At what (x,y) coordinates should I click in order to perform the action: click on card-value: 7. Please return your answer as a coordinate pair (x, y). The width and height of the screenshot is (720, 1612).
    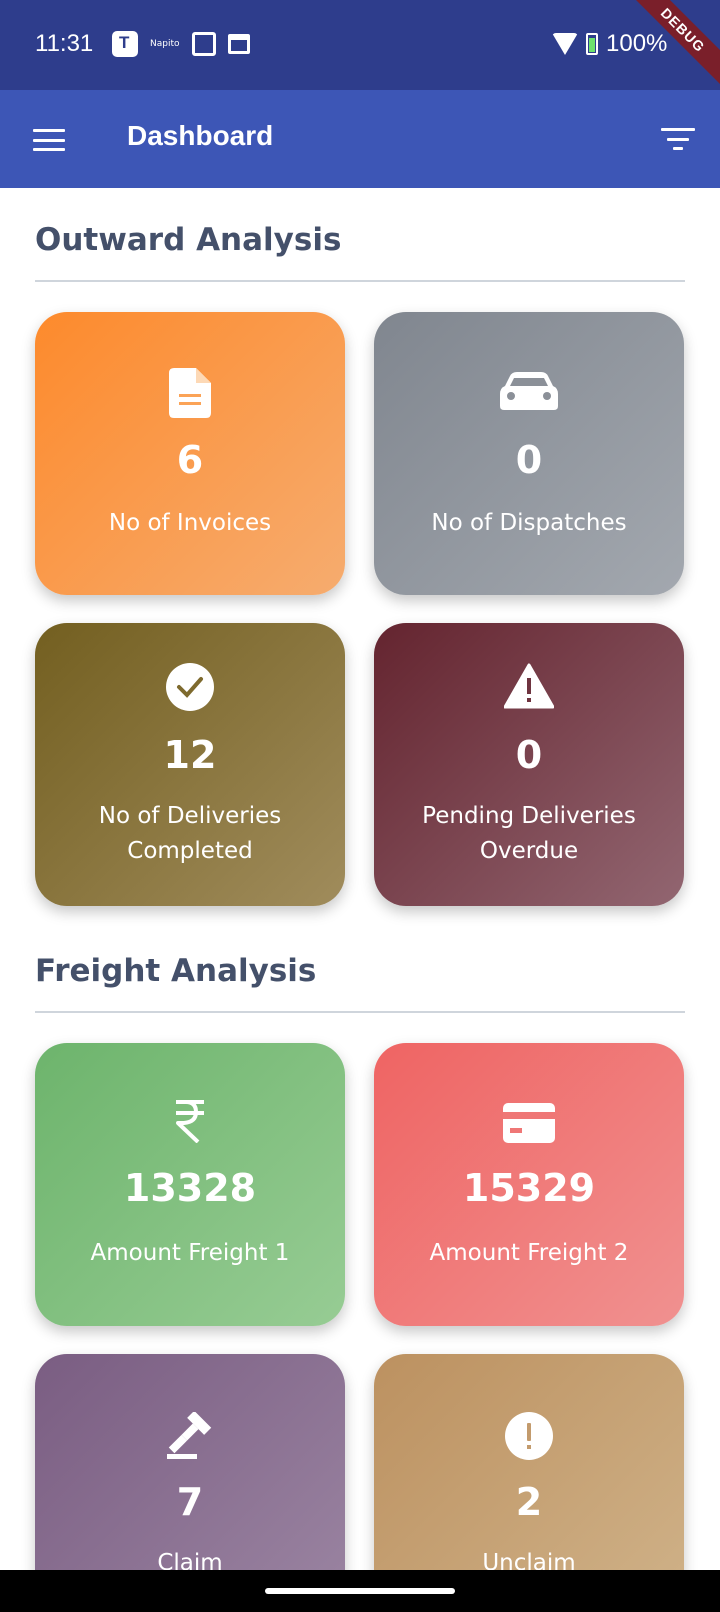
    Looking at the image, I should click on (190, 1502).